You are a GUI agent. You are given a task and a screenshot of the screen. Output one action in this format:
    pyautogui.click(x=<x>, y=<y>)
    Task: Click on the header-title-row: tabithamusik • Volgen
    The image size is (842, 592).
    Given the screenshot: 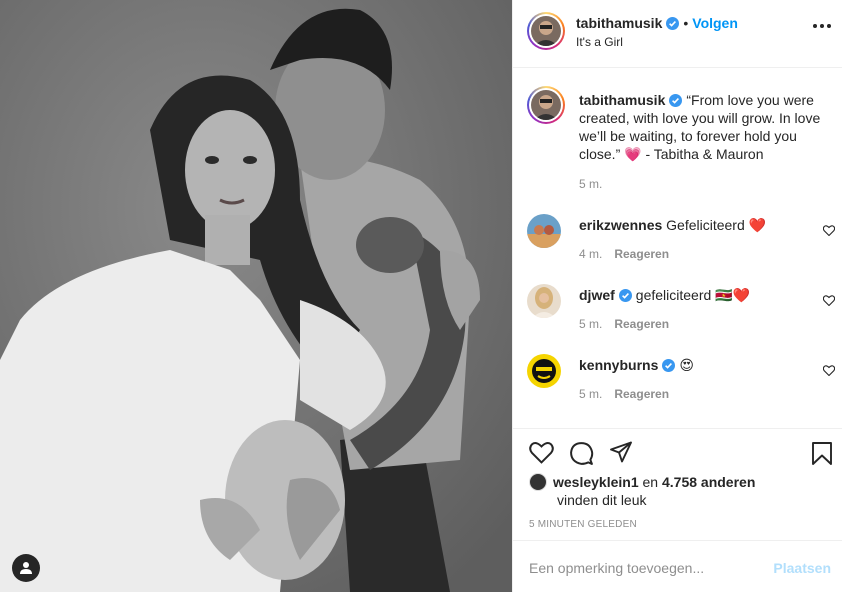 What is the action you would take?
    pyautogui.click(x=657, y=24)
    